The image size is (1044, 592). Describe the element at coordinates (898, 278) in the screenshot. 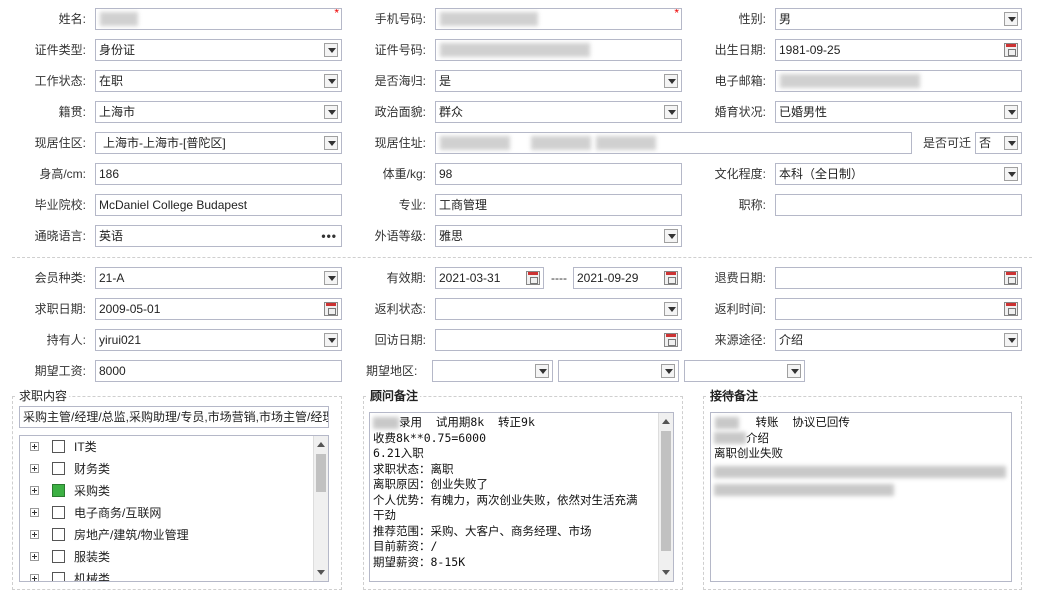

I see `refund-date-input` at that location.